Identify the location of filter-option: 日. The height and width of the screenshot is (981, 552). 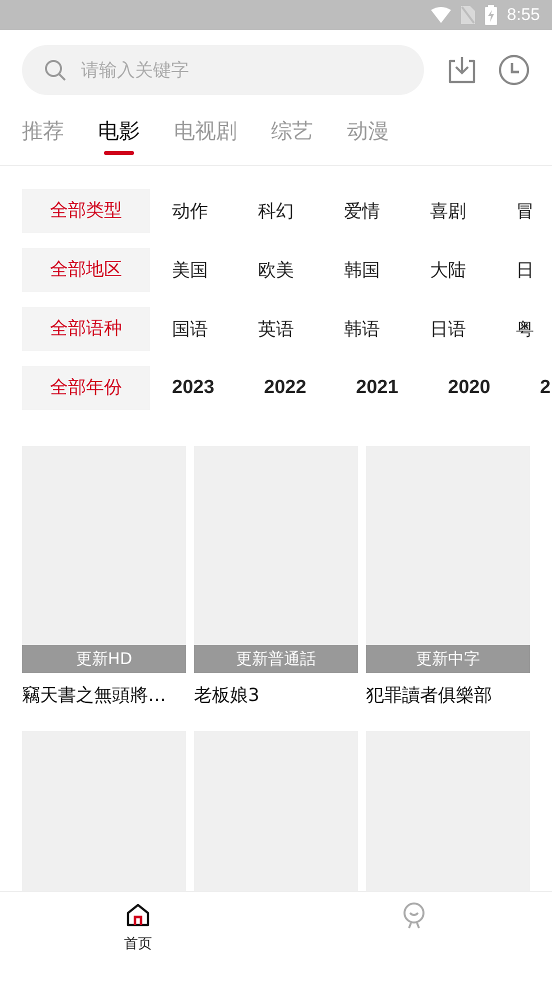
(534, 270).